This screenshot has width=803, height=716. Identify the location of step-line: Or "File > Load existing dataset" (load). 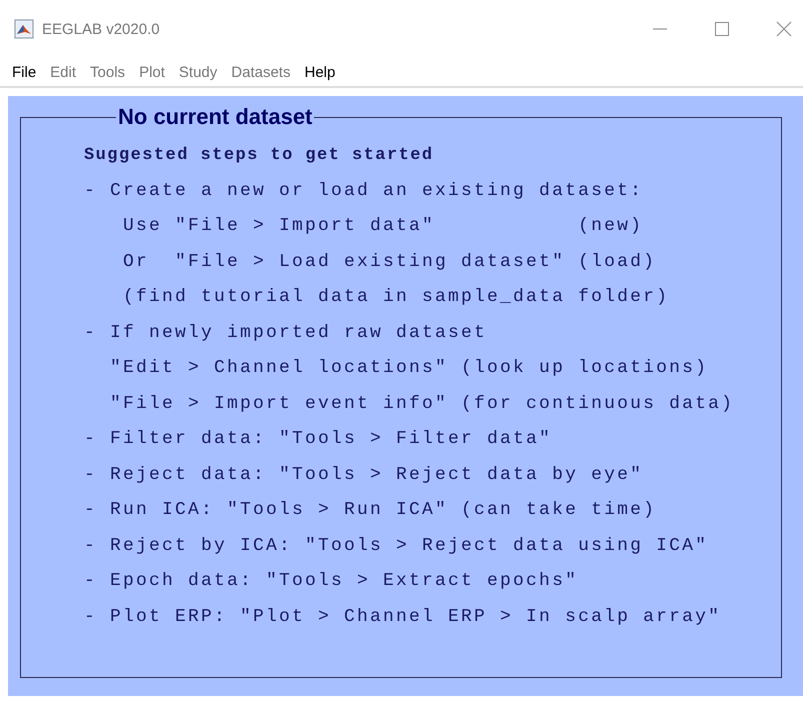
(390, 262).